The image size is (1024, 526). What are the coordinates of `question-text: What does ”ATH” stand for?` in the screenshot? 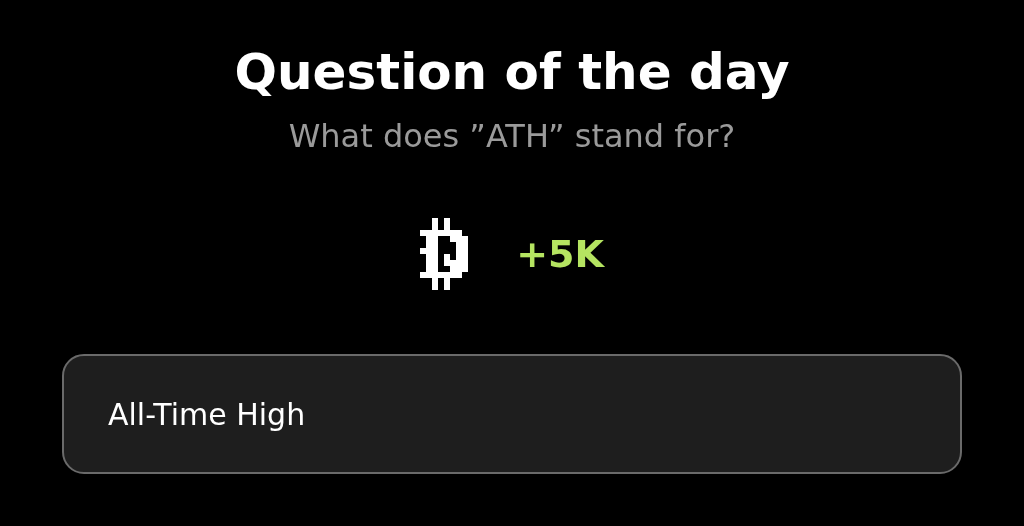 It's located at (512, 136).